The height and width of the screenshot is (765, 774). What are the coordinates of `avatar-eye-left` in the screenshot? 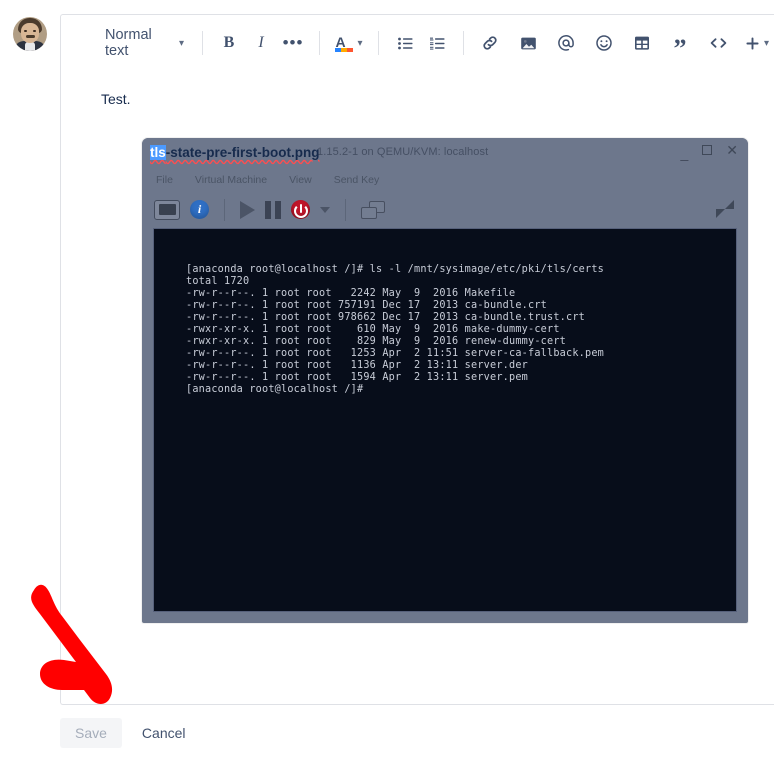 It's located at (25, 31).